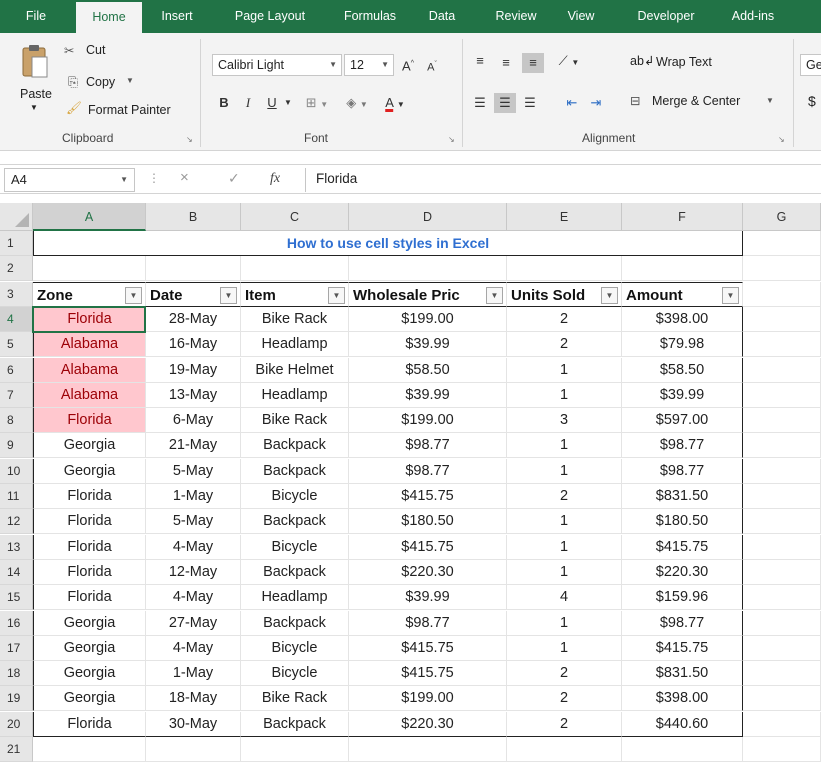 Image resolution: width=821 pixels, height=766 pixels. What do you see at coordinates (295, 370) in the screenshot?
I see `table-cell-item: Bike Helmet` at bounding box center [295, 370].